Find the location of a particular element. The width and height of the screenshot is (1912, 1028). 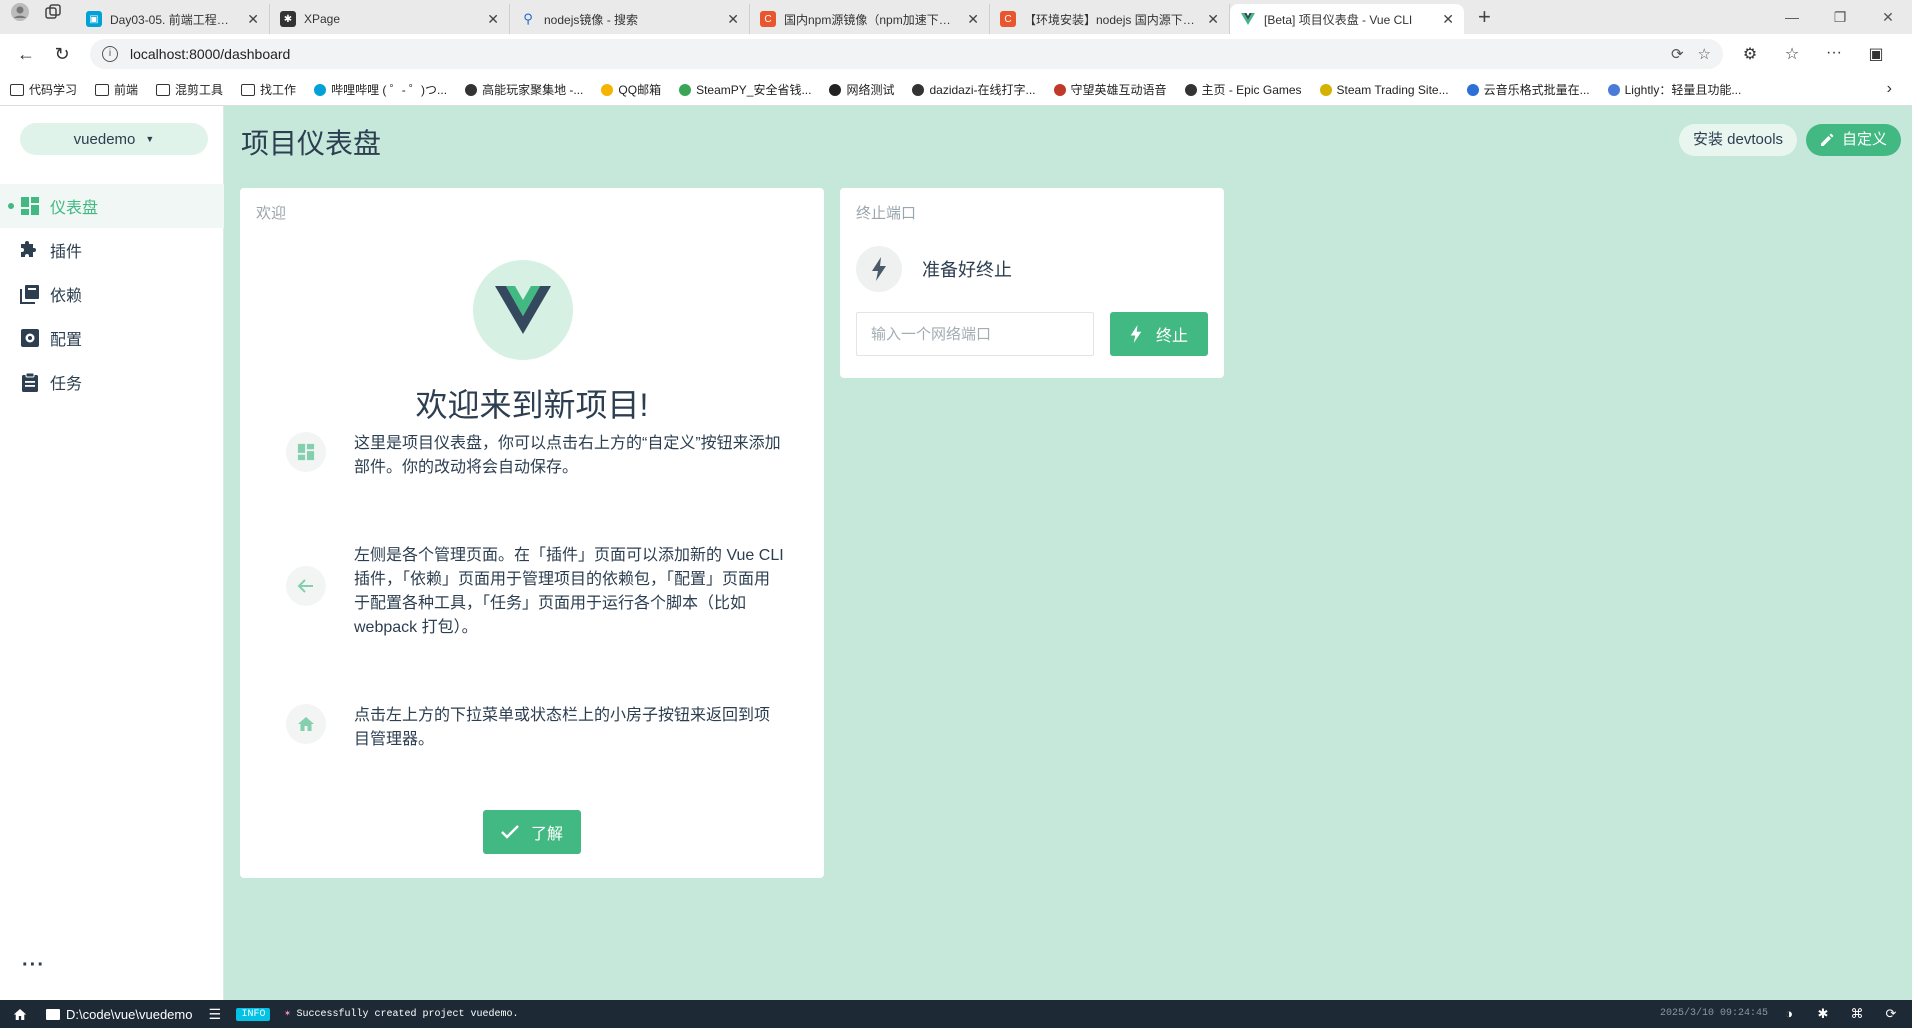

bug-icon: ✱ is located at coordinates (1823, 1014).